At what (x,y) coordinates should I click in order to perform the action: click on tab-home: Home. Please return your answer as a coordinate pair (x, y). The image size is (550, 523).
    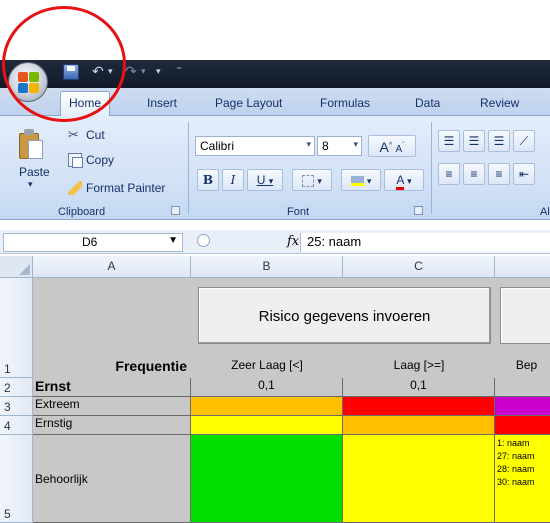
    Looking at the image, I should click on (85, 104).